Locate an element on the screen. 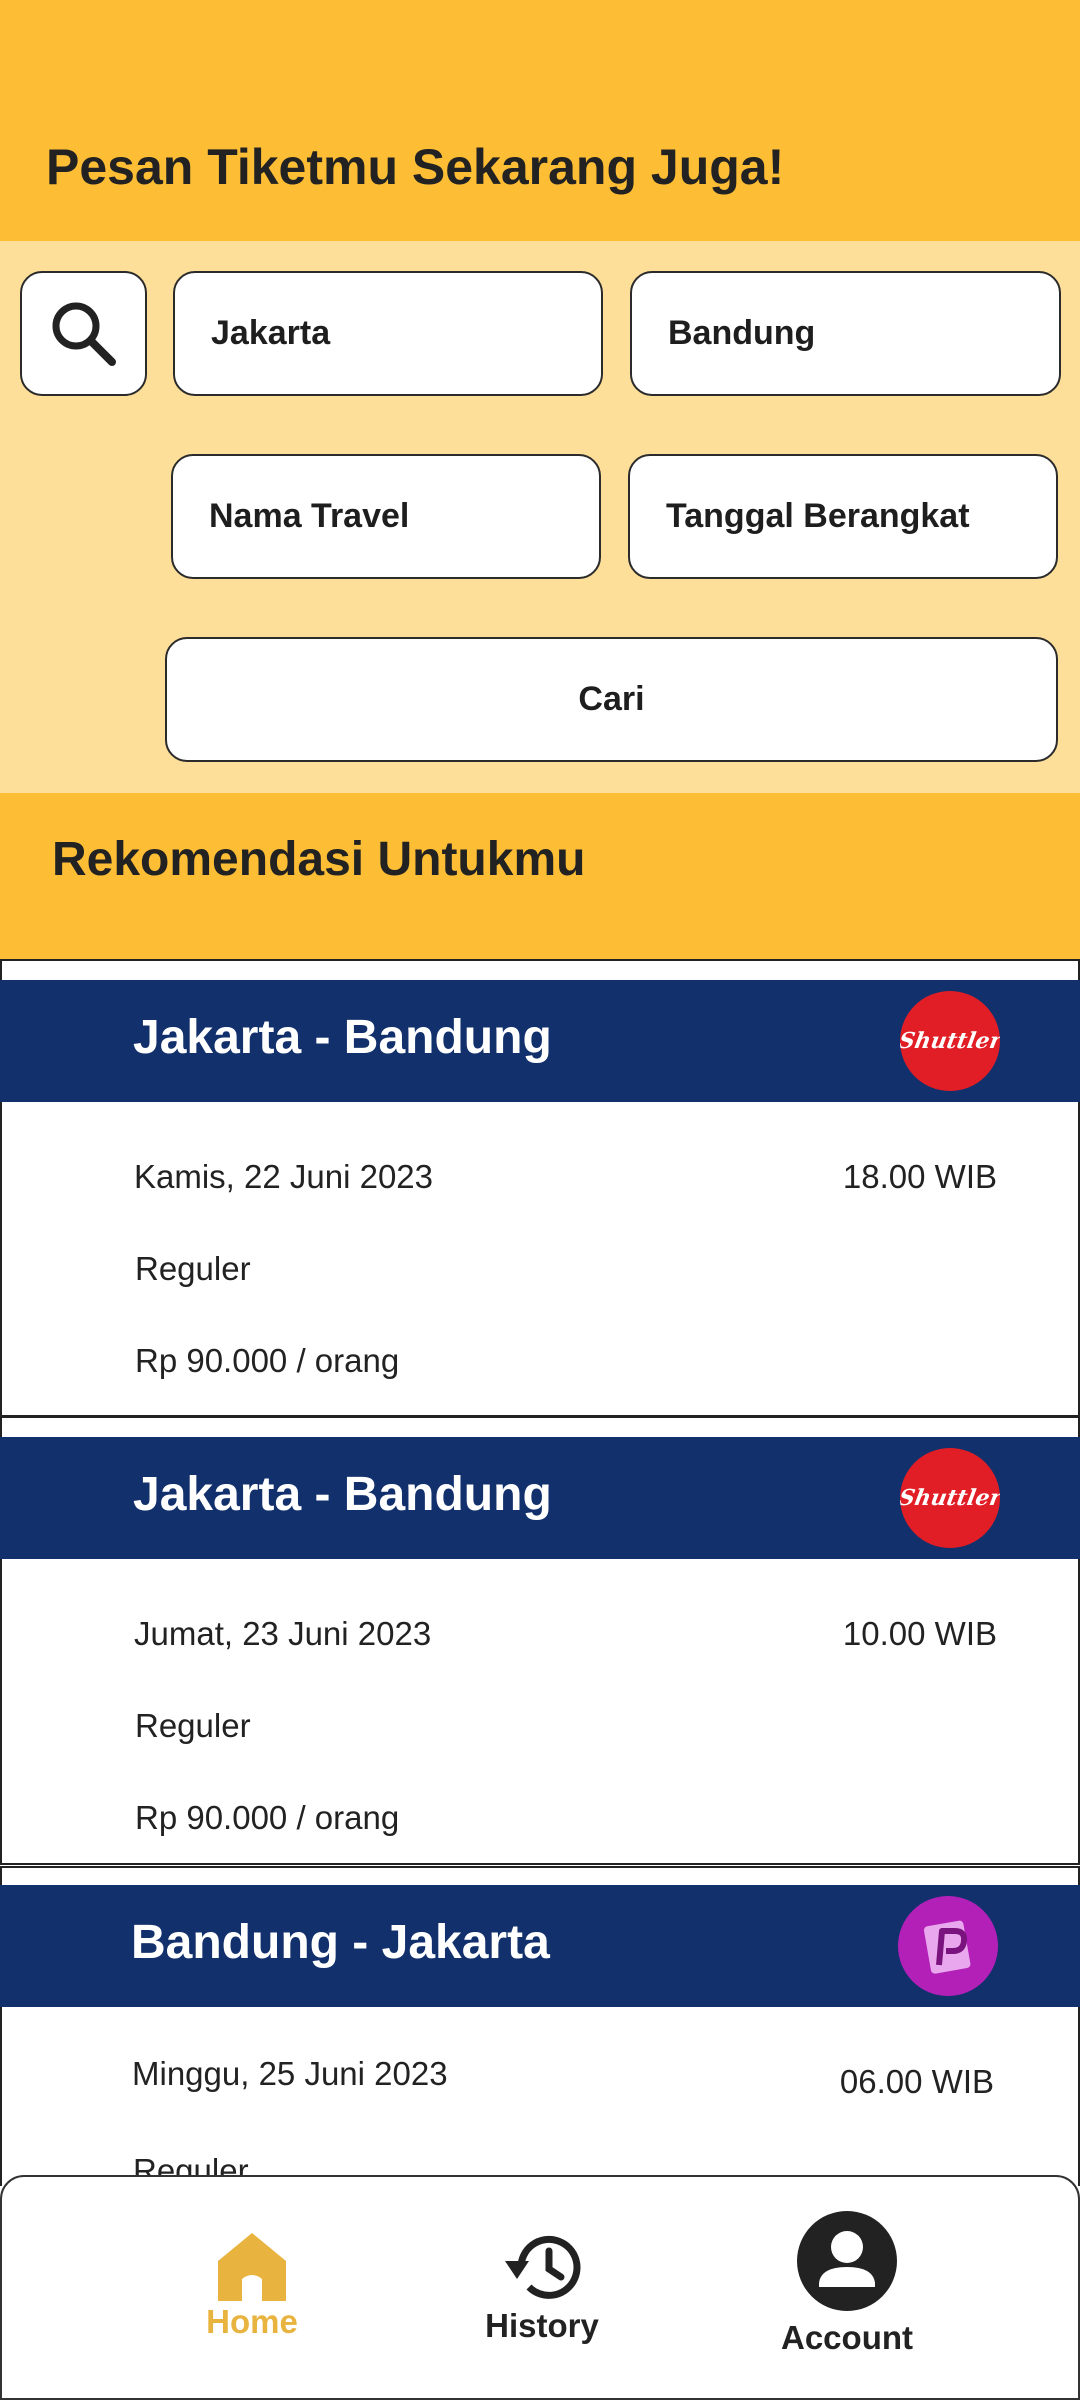  trip-date: Minggu, 25 Juni 2023 is located at coordinates (290, 2073).